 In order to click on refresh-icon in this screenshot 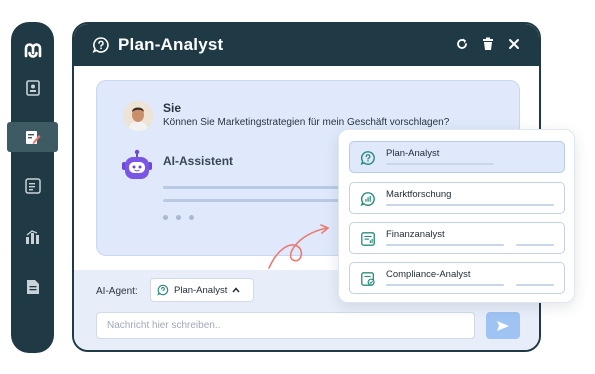, I will do `click(462, 44)`.